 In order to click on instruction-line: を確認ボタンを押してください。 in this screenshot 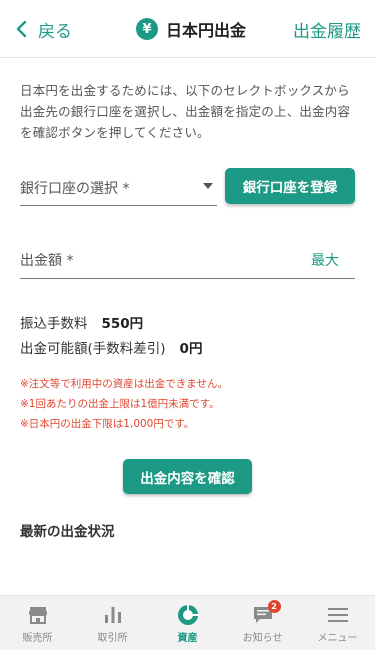, I will do `click(115, 132)`.